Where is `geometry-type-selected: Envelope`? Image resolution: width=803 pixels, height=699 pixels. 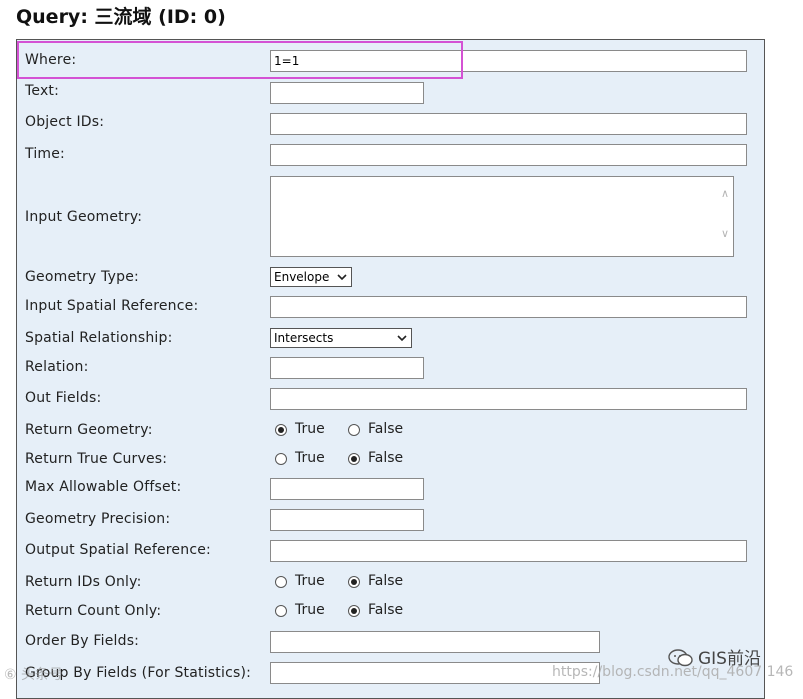
geometry-type-selected: Envelope is located at coordinates (302, 277).